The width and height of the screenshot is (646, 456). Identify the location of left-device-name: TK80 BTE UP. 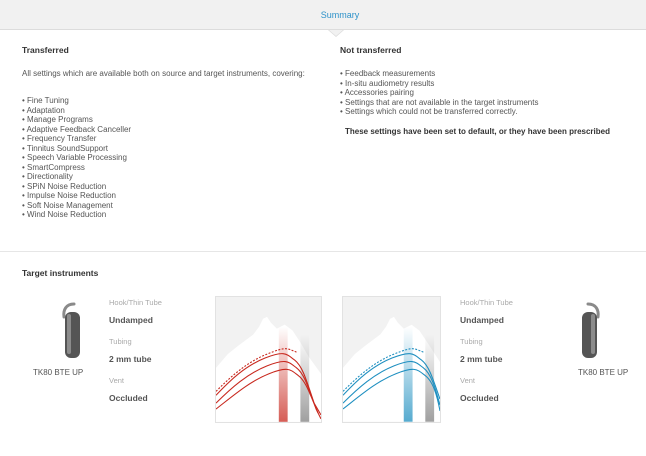
(58, 372).